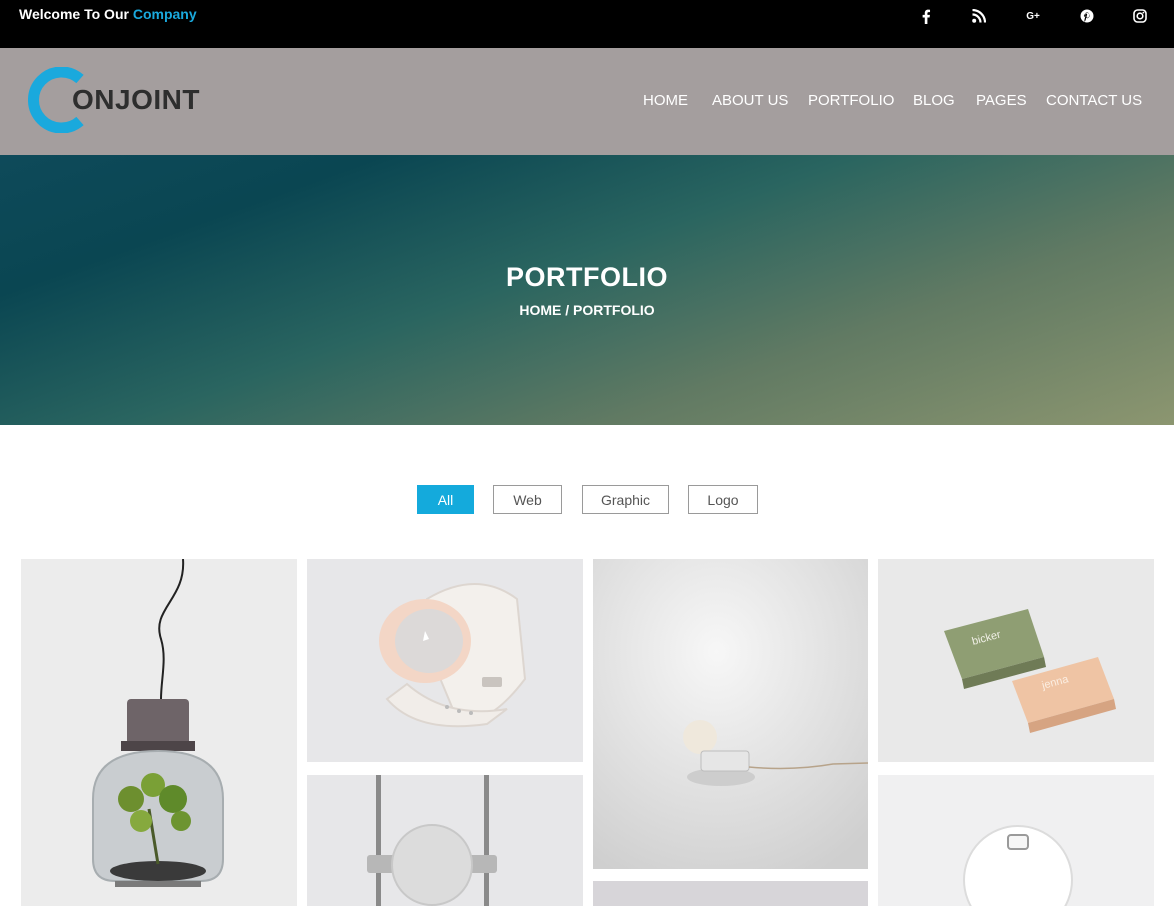 Image resolution: width=1174 pixels, height=906 pixels. What do you see at coordinates (1140, 16) in the screenshot?
I see `instagram-icon` at bounding box center [1140, 16].